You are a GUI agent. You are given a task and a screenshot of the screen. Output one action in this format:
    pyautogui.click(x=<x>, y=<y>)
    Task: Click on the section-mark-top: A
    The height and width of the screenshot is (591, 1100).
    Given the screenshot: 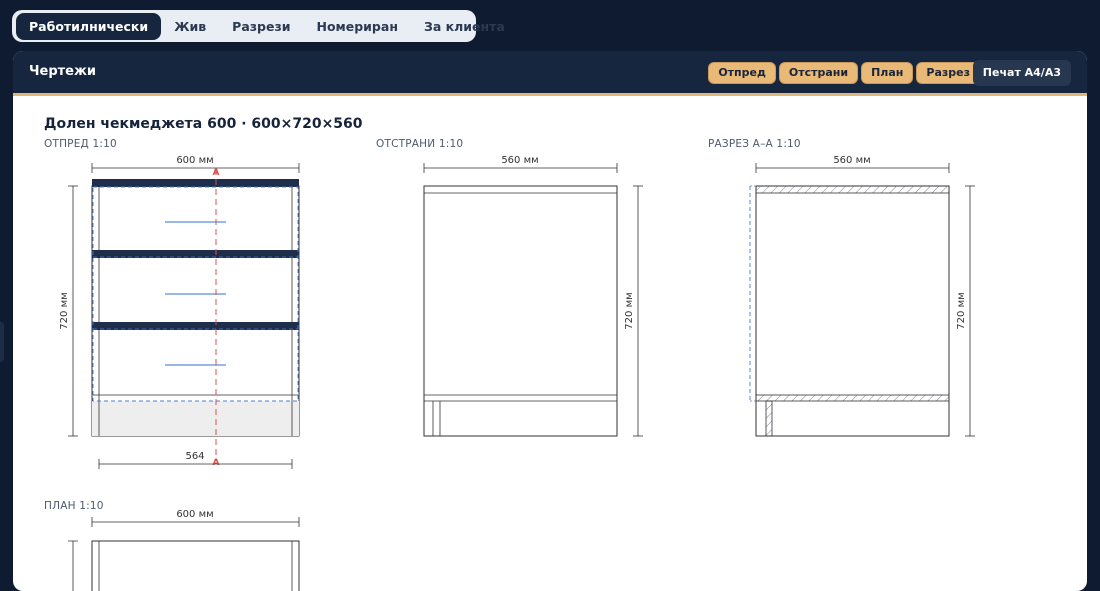 What is the action you would take?
    pyautogui.click(x=216, y=173)
    